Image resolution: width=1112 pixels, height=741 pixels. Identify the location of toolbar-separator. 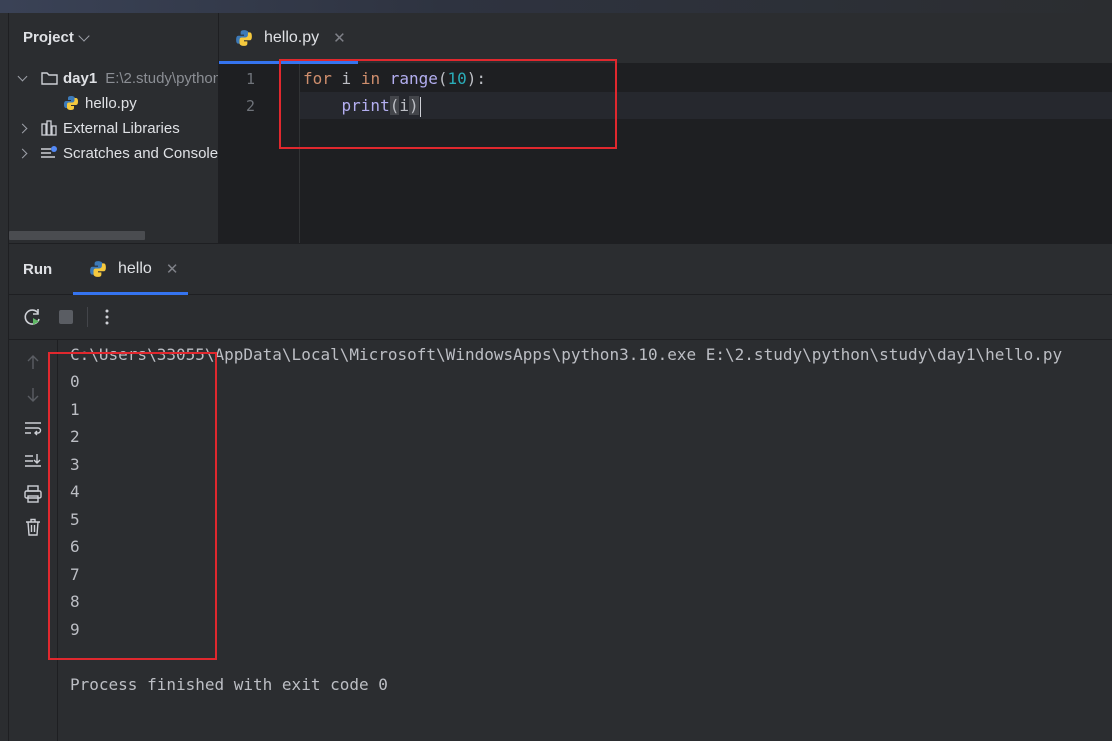
(87, 317).